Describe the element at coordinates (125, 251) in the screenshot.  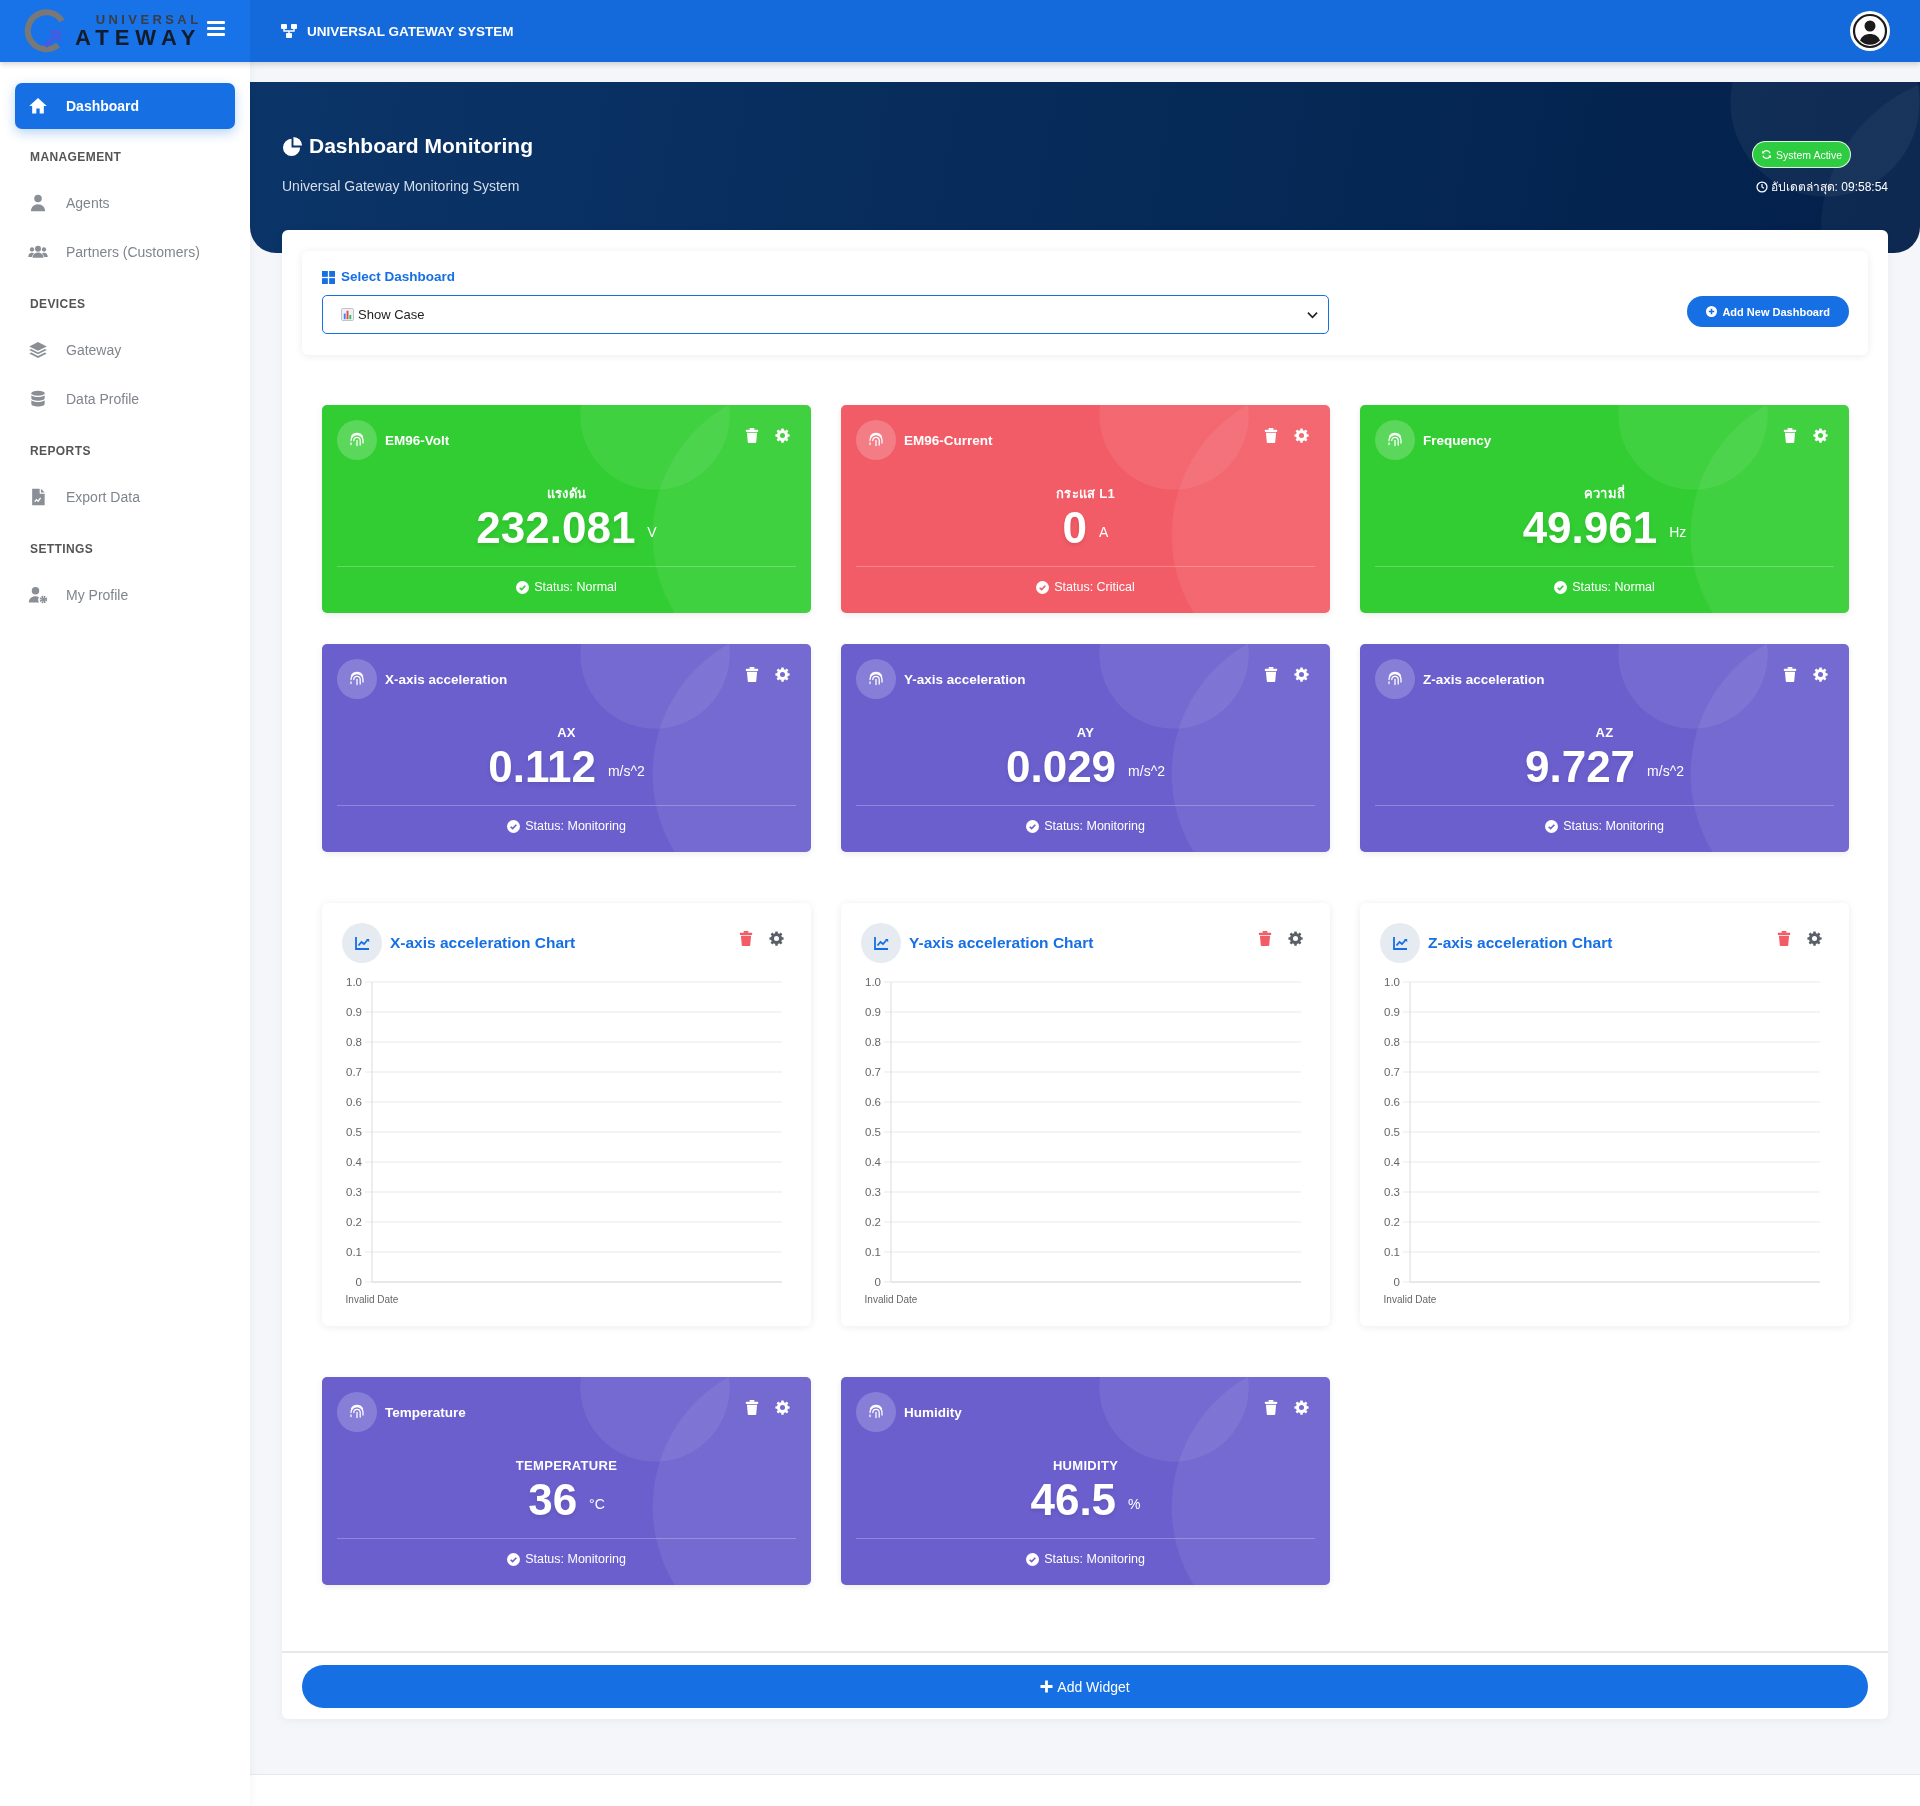
I see `sidebar-item: Partners (Customers)` at that location.